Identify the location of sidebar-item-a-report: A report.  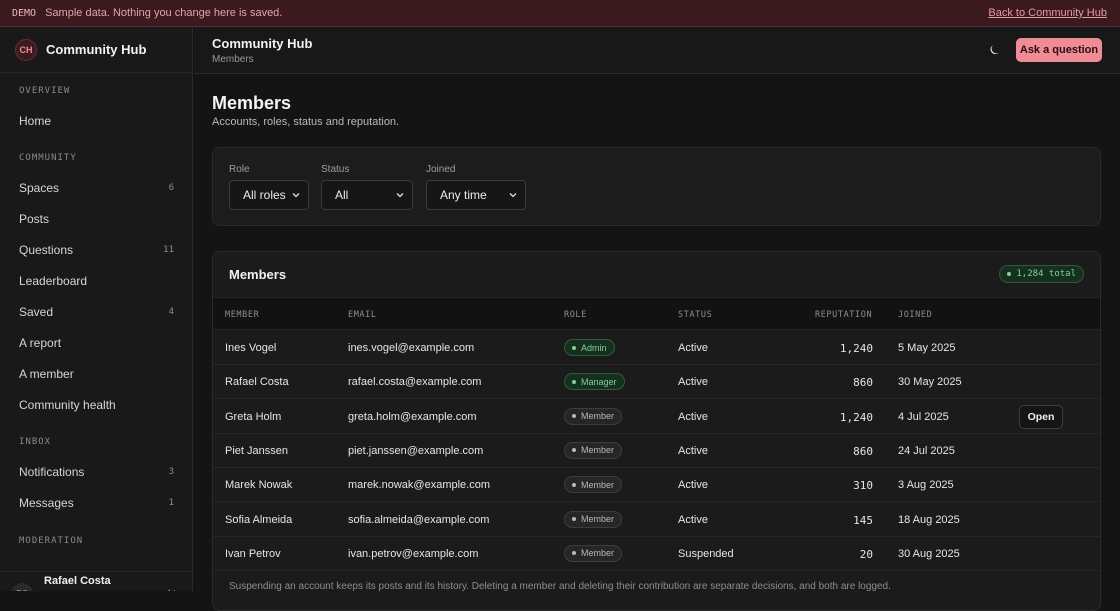
(96, 342).